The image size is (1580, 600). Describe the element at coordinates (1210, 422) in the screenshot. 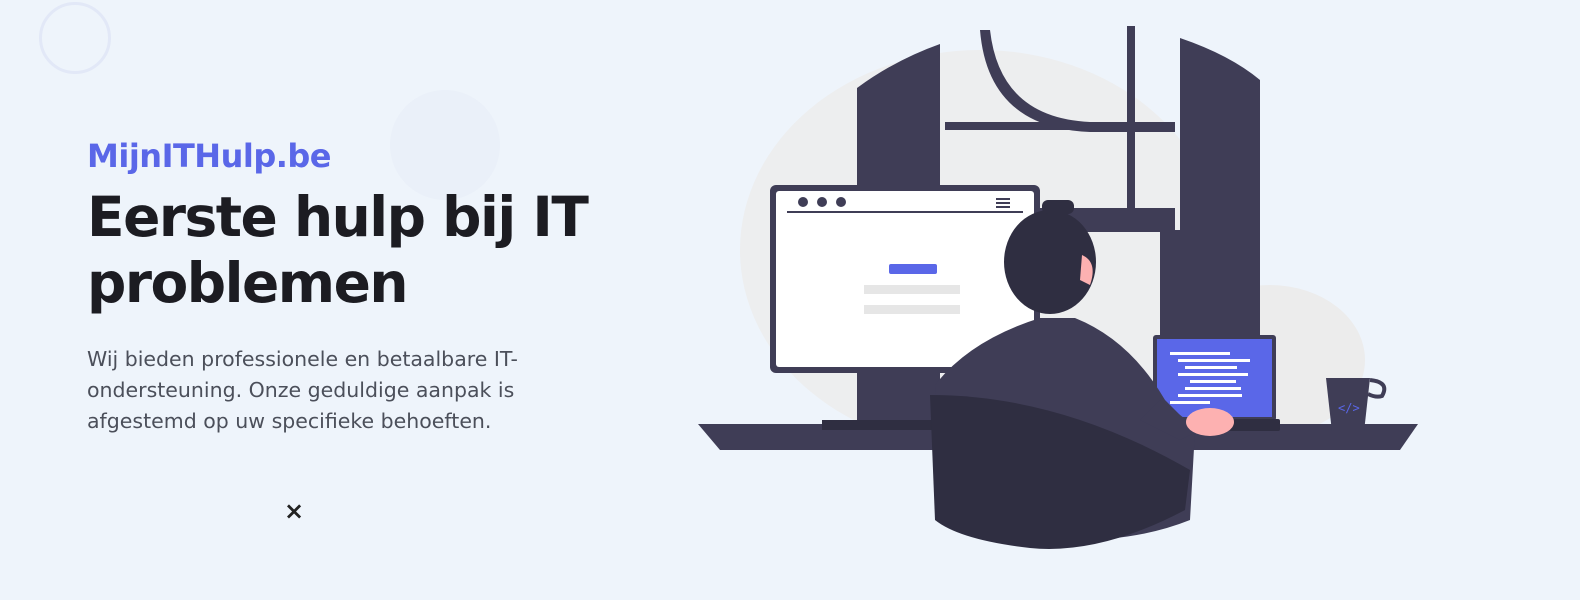

I see `person-hand` at that location.